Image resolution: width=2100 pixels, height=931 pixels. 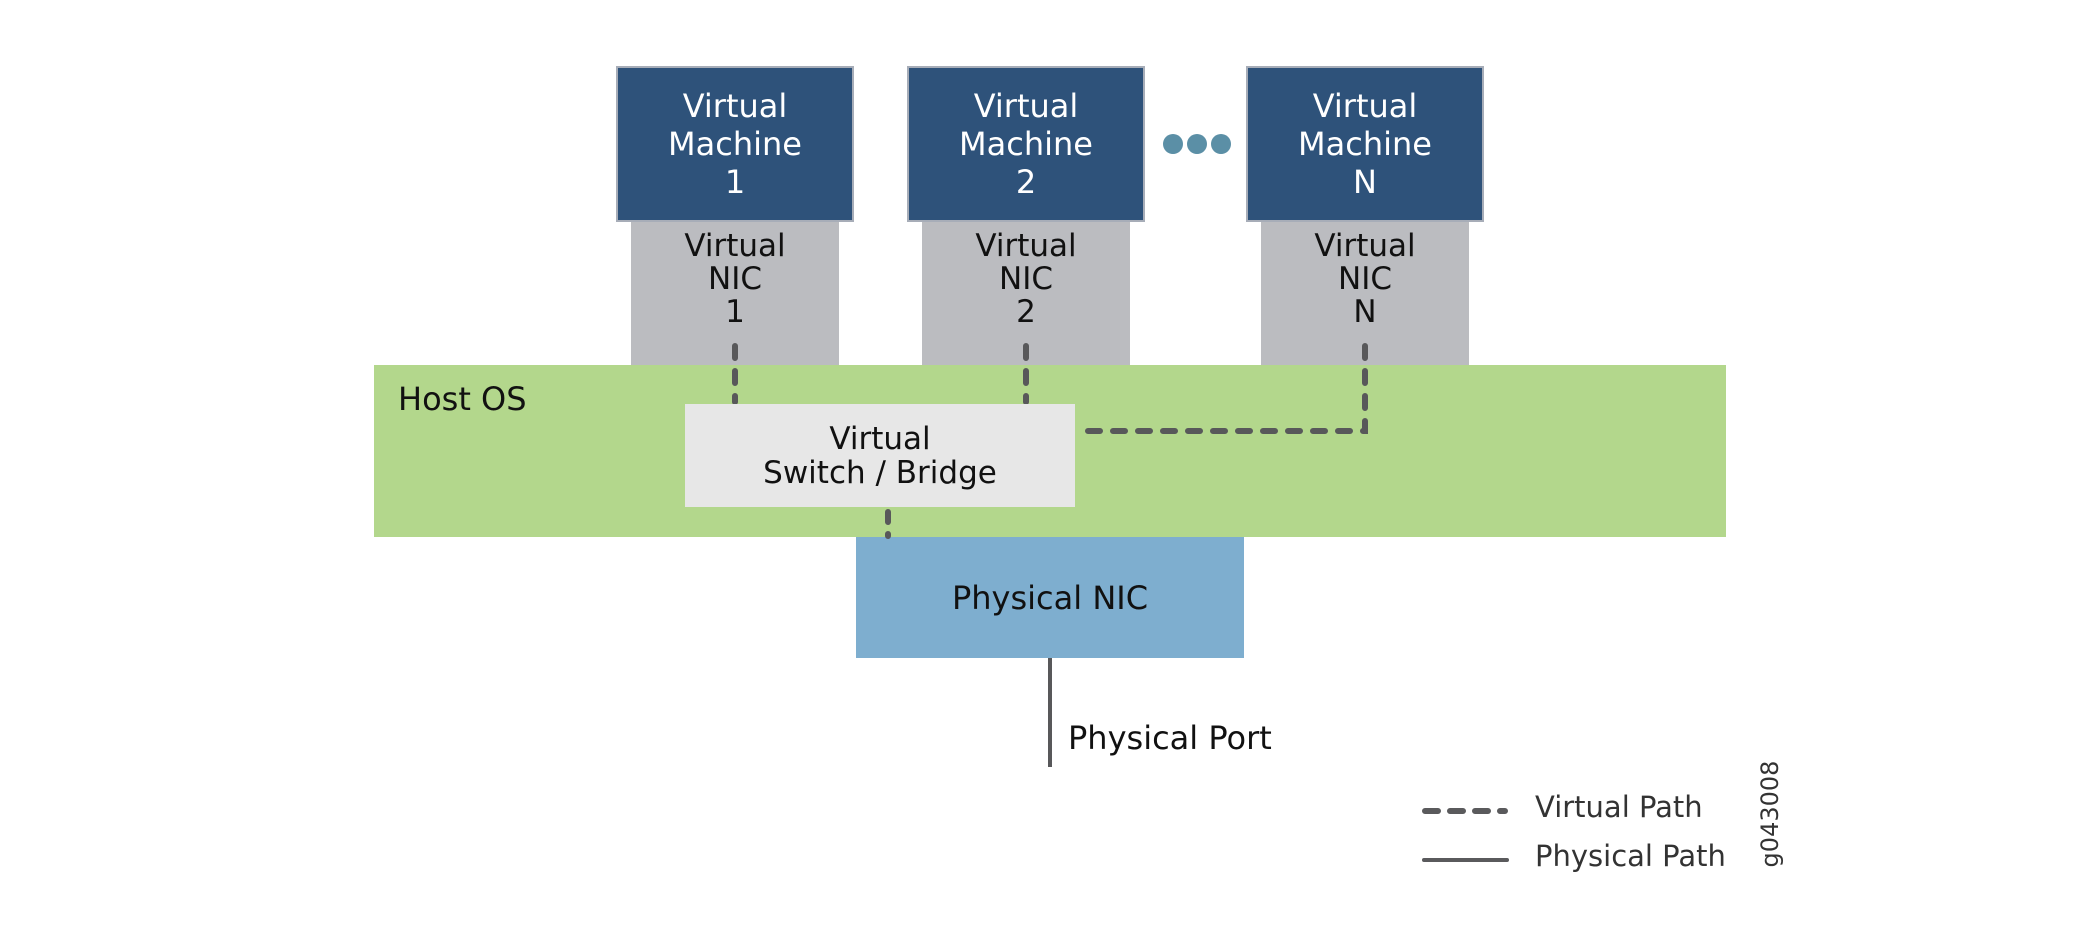 What do you see at coordinates (880, 438) in the screenshot?
I see `virtual-switch-line1: Virtual` at bounding box center [880, 438].